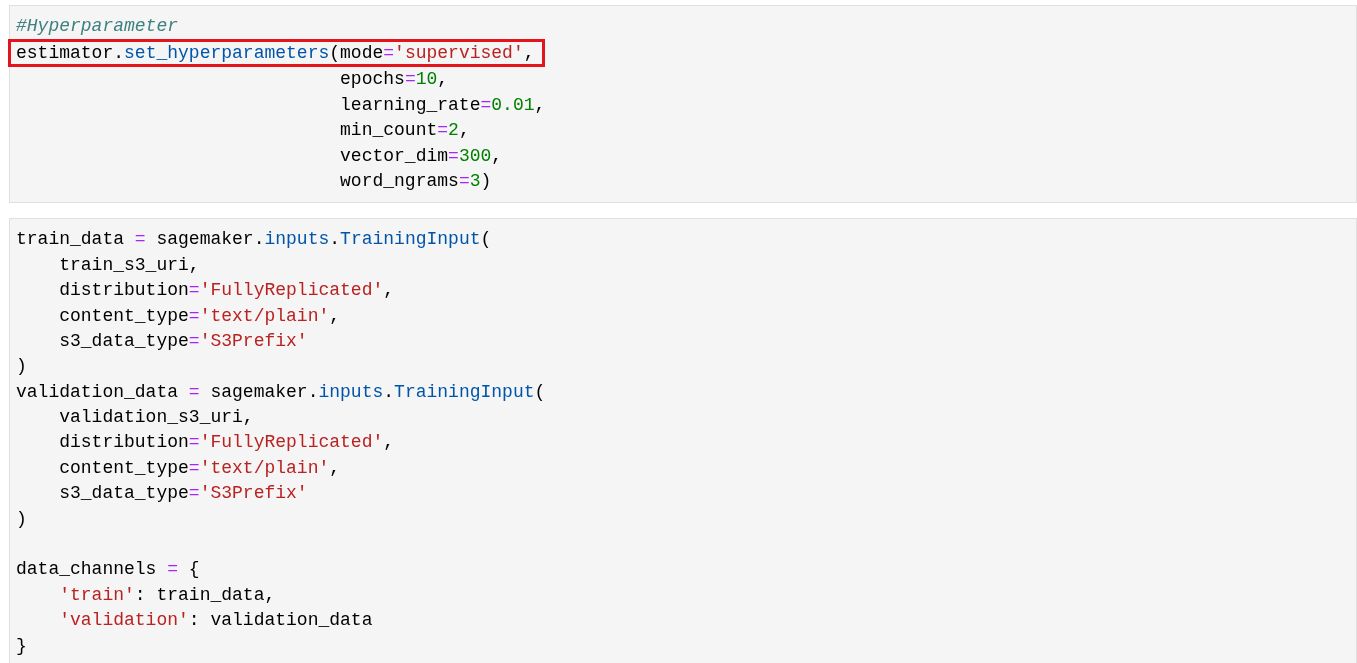 This screenshot has width=1357, height=663. Describe the element at coordinates (129, 265) in the screenshot. I see `code-line: train_s3_uri,` at that location.